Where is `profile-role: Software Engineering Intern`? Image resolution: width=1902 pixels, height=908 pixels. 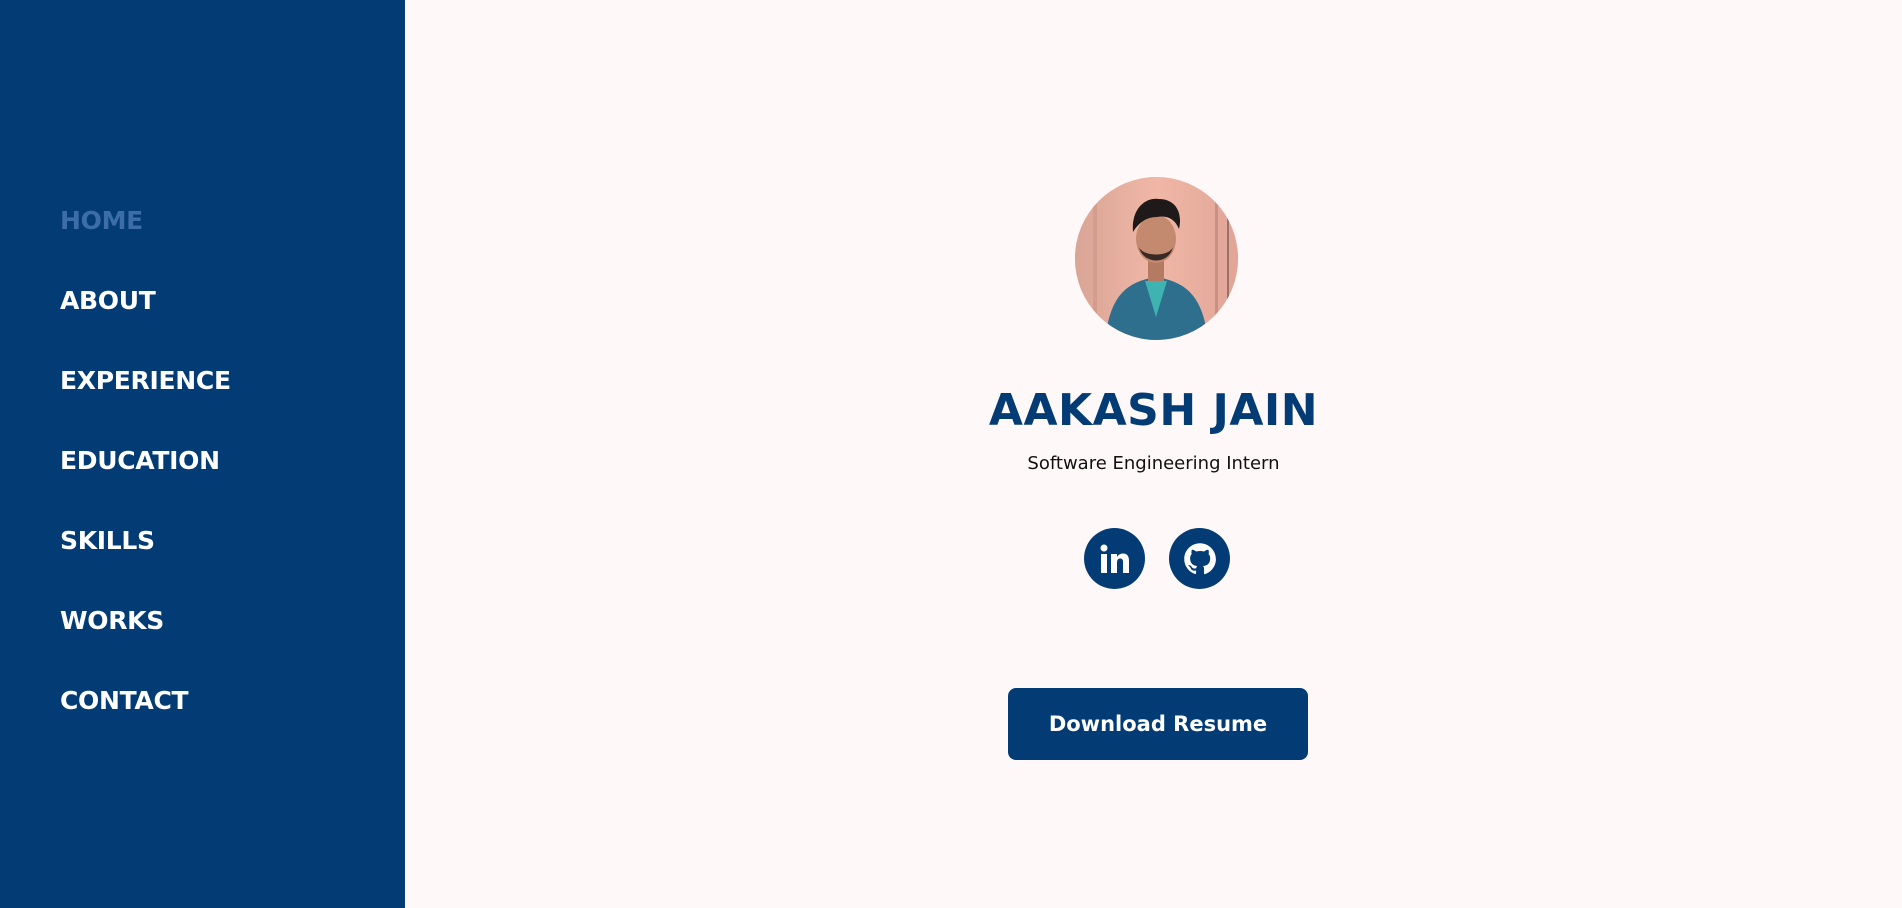 profile-role: Software Engineering Intern is located at coordinates (1153, 463).